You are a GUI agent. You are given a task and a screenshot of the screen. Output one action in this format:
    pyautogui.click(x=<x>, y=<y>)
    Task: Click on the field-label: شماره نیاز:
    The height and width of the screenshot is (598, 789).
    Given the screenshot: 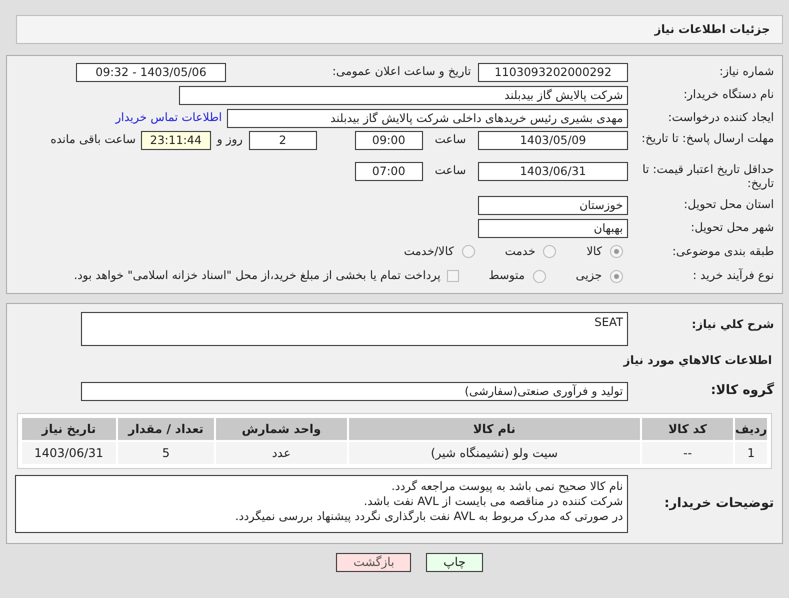 What is the action you would take?
    pyautogui.click(x=746, y=71)
    